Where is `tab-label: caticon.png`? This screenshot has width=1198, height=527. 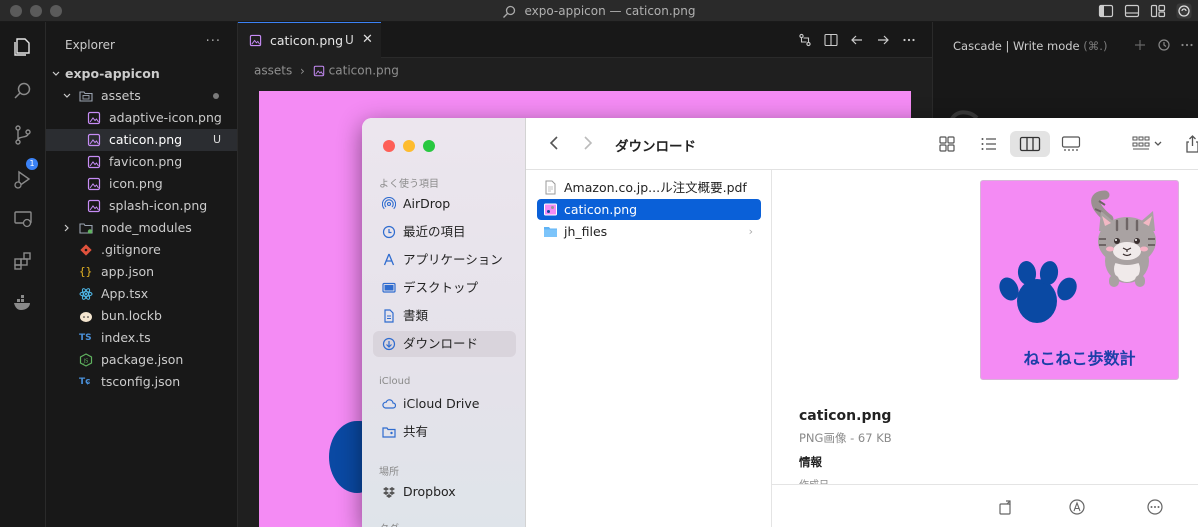
tab-label: caticon.png is located at coordinates (307, 40).